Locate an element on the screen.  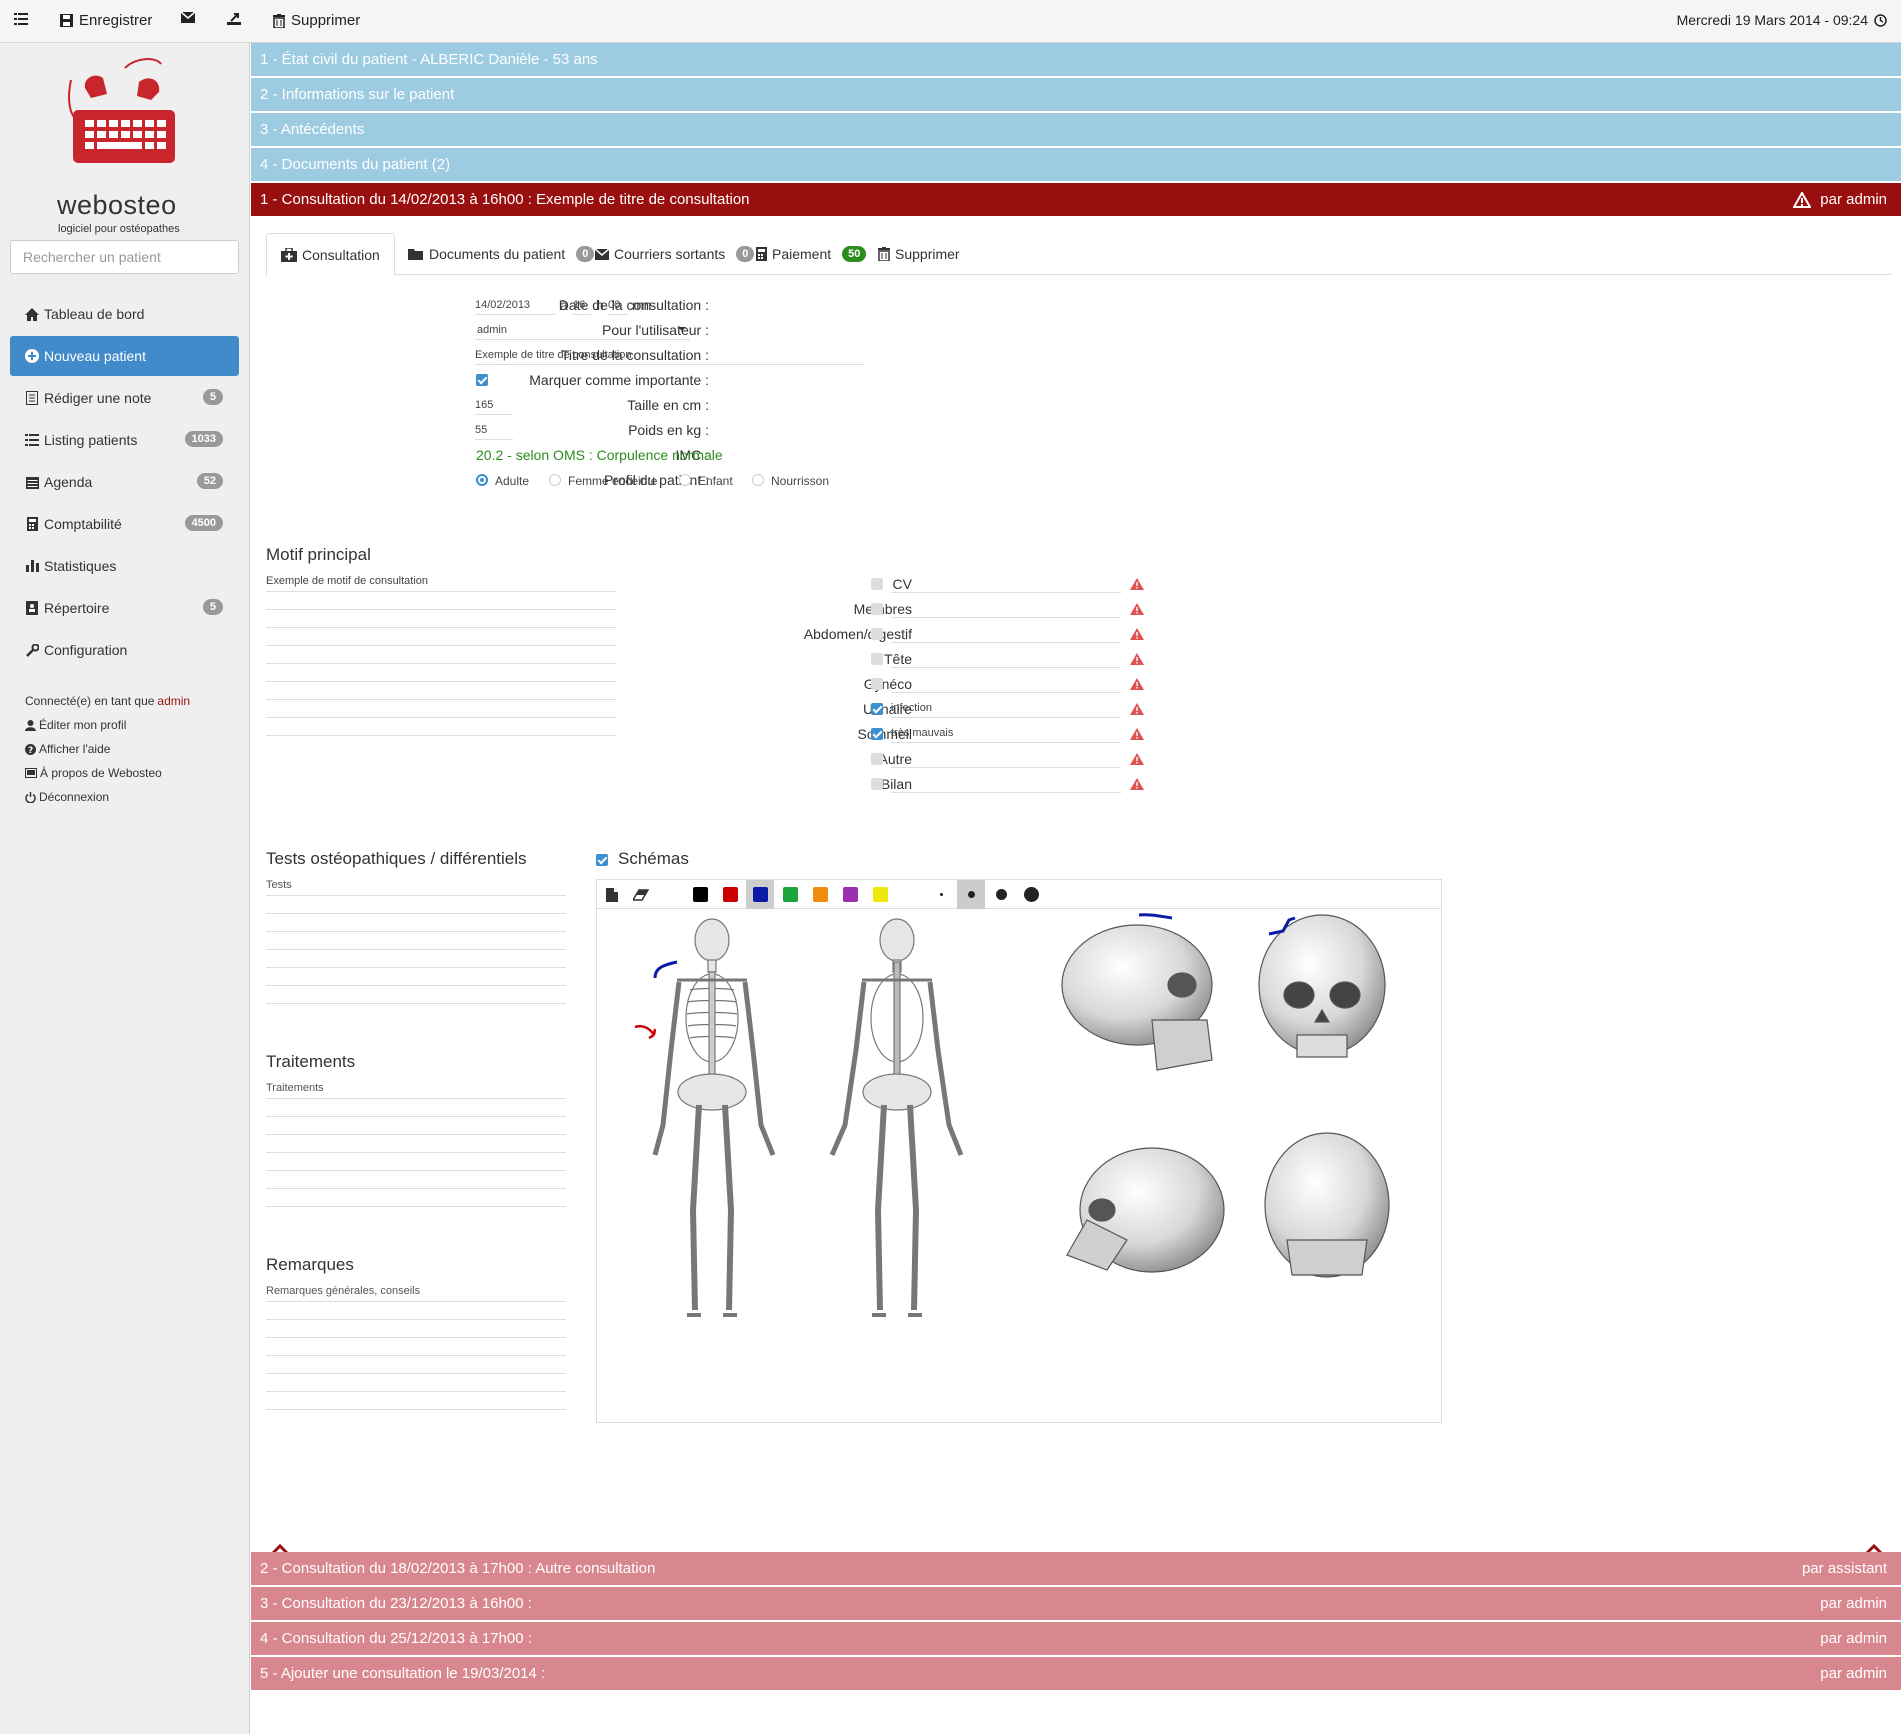
swatch is located at coordinates (730, 894).